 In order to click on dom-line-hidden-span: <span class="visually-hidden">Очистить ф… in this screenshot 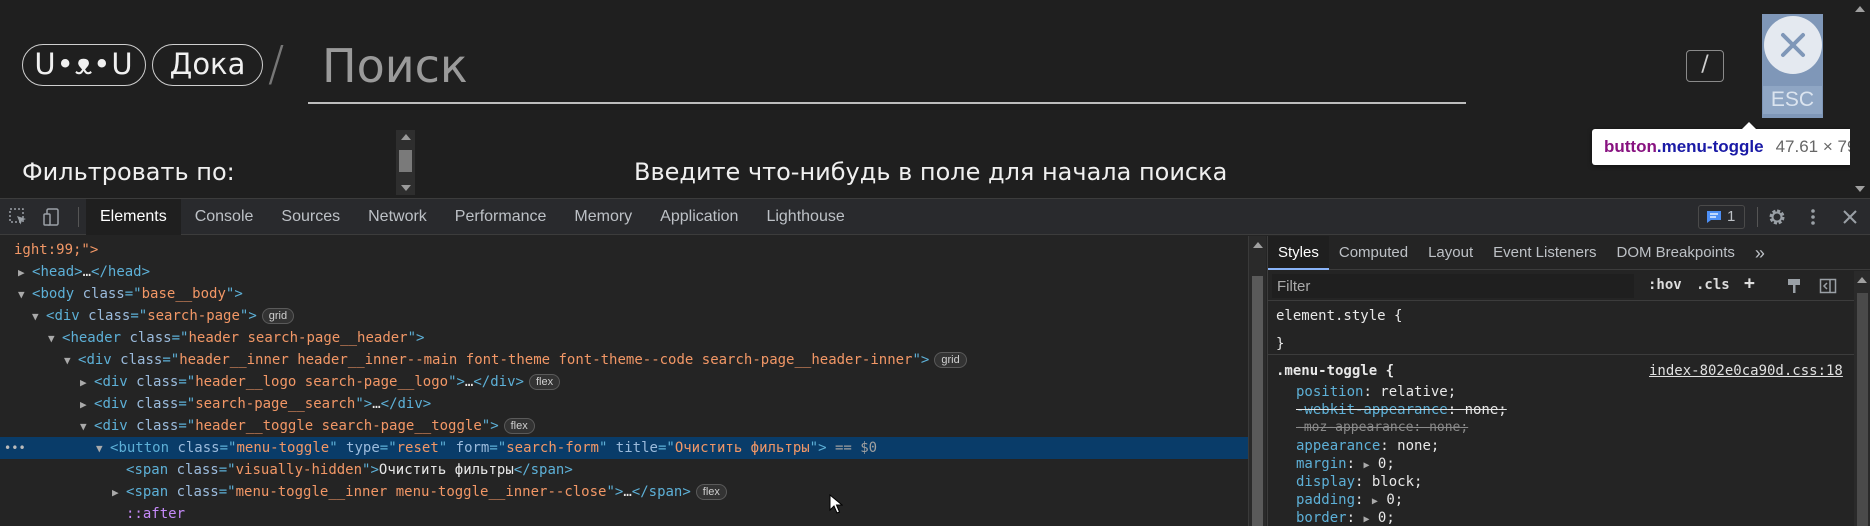, I will do `click(624, 470)`.